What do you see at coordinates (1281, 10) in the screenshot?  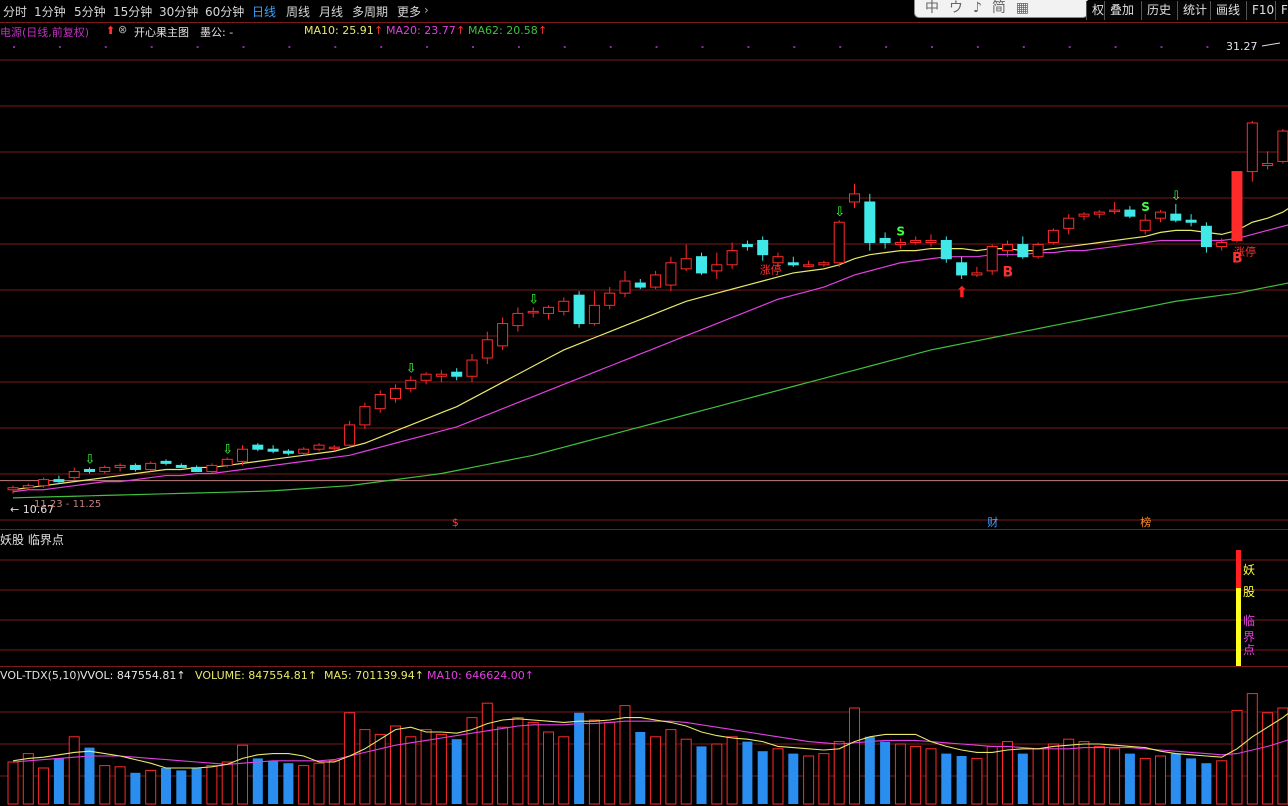 I see `toolbar-button-6: F` at bounding box center [1281, 10].